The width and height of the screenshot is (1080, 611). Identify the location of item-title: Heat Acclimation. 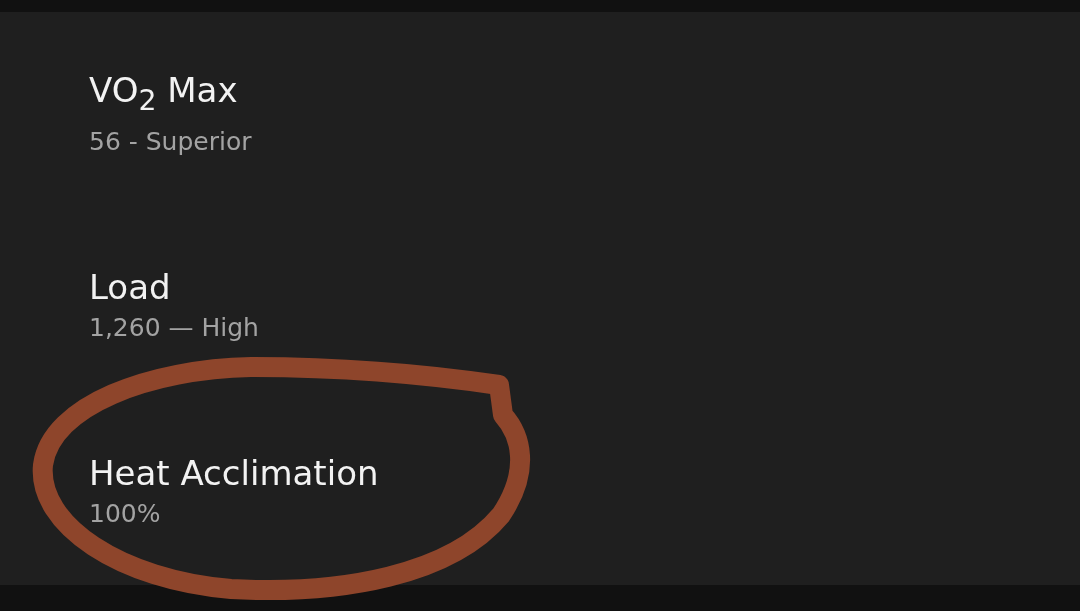
(234, 473).